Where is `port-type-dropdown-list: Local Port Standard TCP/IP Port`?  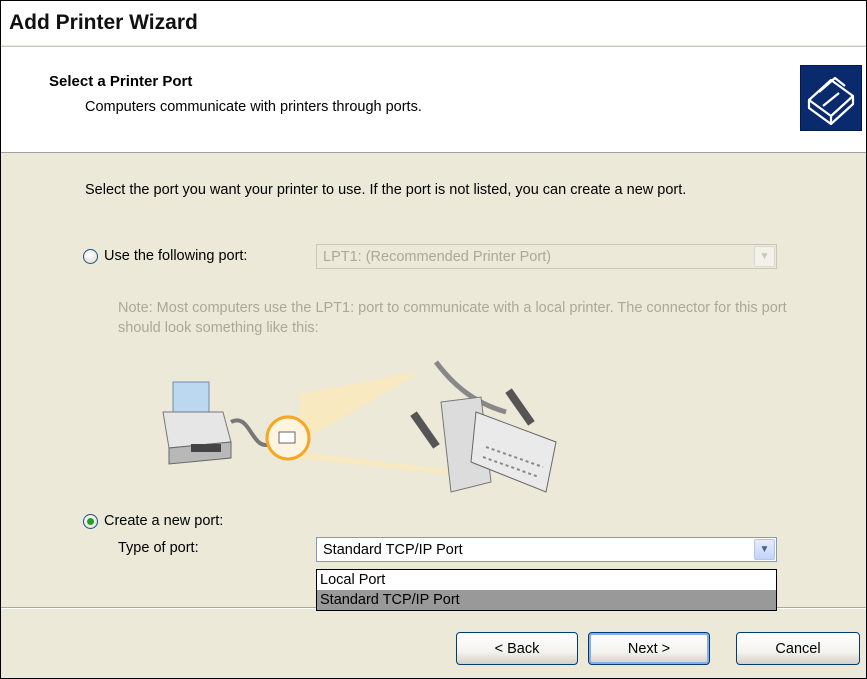 port-type-dropdown-list: Local Port Standard TCP/IP Port is located at coordinates (546, 590).